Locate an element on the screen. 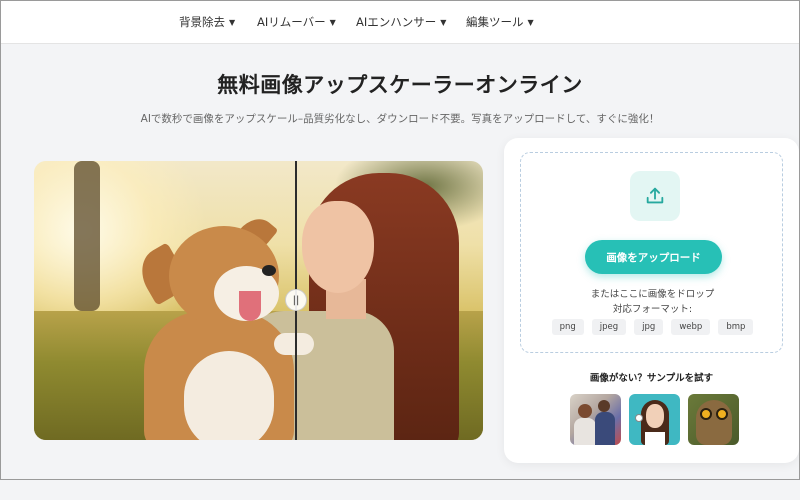 Image resolution: width=800 pixels, height=500 pixels. format-badge: jpg is located at coordinates (649, 327).